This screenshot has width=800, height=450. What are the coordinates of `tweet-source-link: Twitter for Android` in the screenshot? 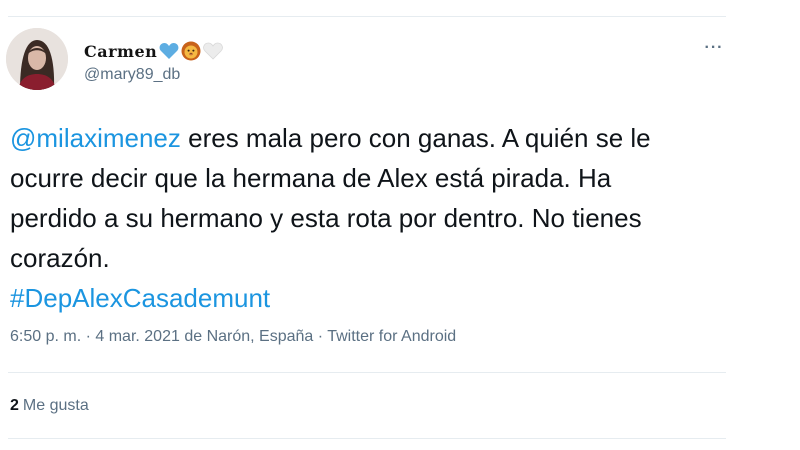 It's located at (391, 336).